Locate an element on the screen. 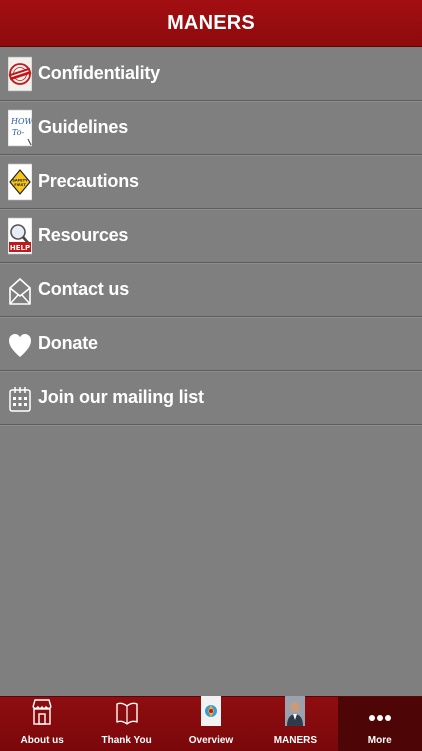  tab-label: Thank You is located at coordinates (126, 740).